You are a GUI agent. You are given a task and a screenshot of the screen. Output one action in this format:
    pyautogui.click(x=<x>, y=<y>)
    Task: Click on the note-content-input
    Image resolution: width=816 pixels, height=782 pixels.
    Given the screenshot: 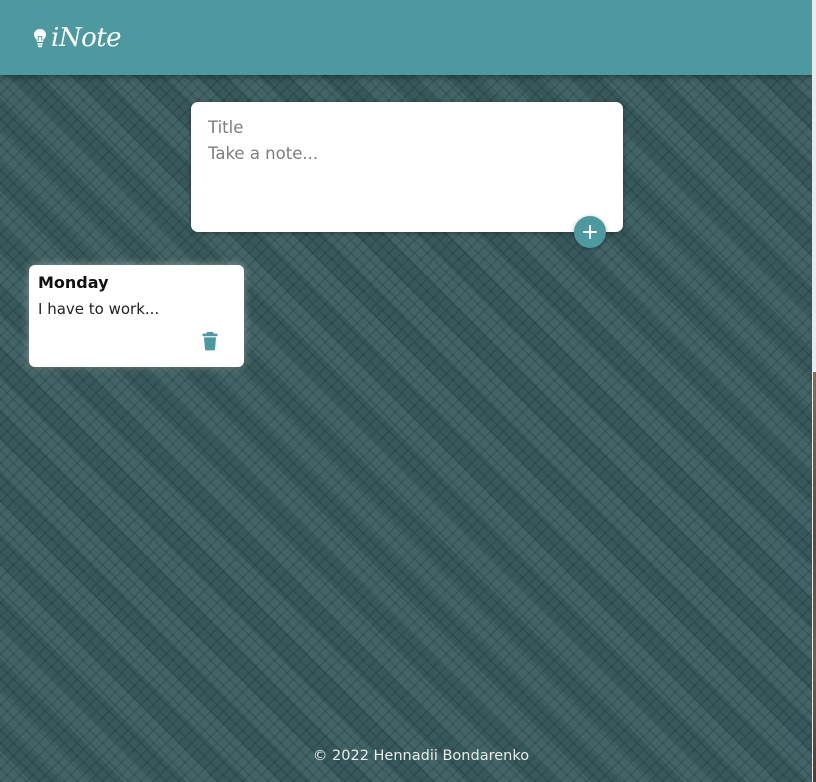 What is the action you would take?
    pyautogui.click(x=407, y=174)
    